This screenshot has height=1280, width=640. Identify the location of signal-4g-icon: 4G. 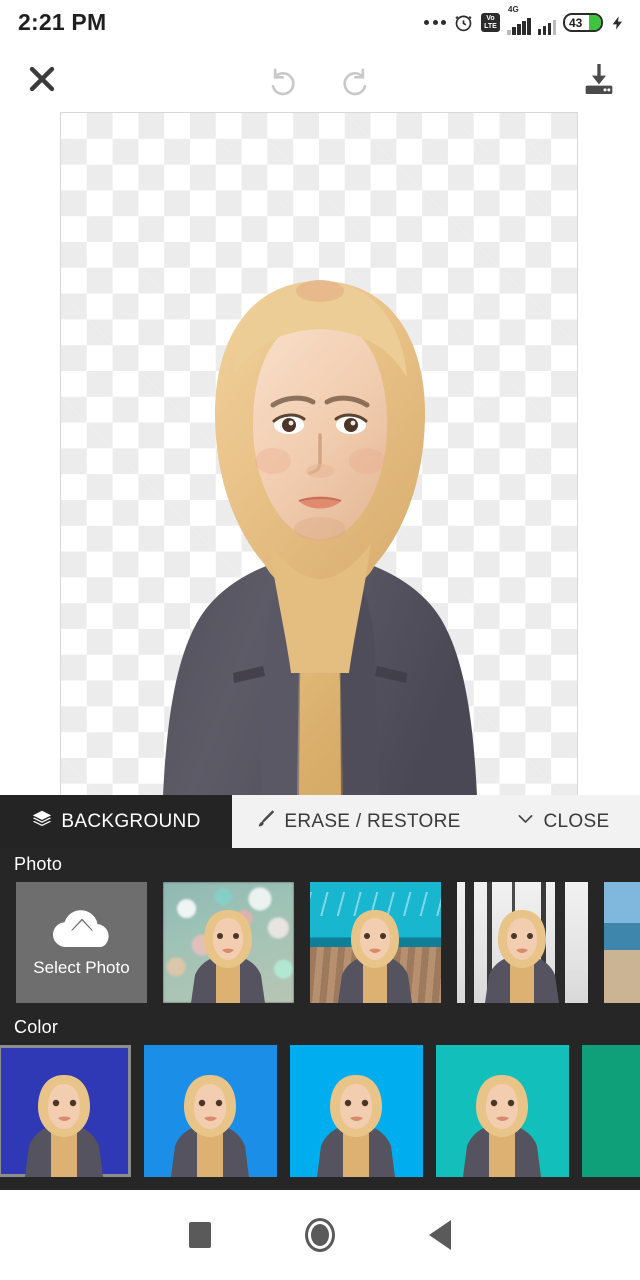
(519, 20).